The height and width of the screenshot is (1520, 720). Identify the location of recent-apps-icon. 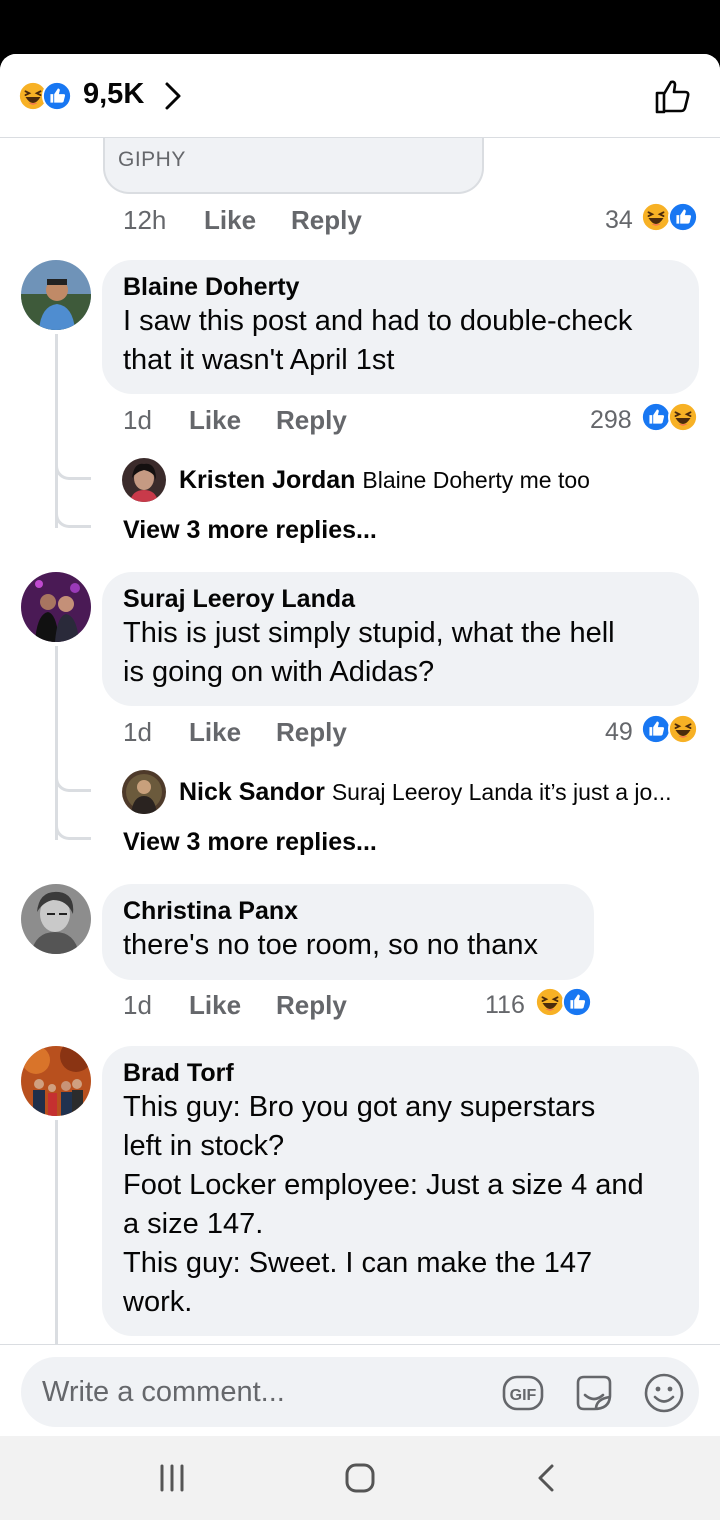
(172, 1478).